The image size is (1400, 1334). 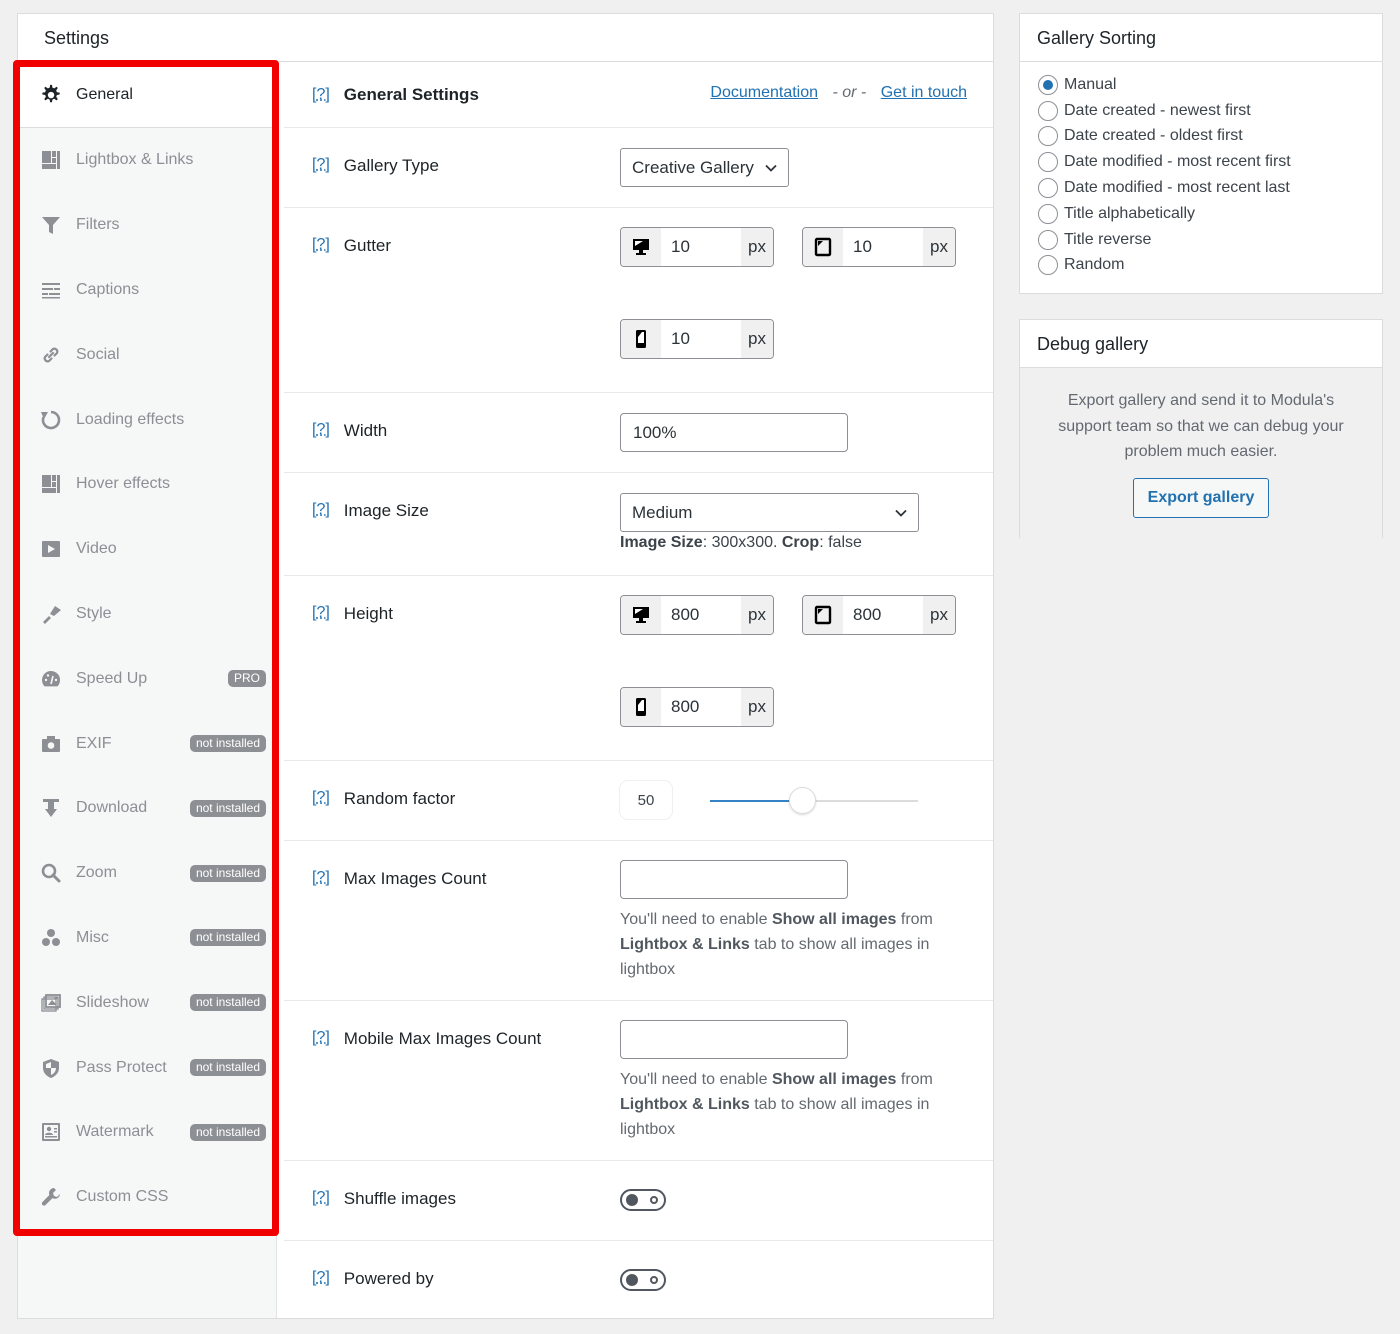 What do you see at coordinates (638, 300) in the screenshot?
I see `gutter-row: [?] Gutter 10 px 10 px 10 px` at bounding box center [638, 300].